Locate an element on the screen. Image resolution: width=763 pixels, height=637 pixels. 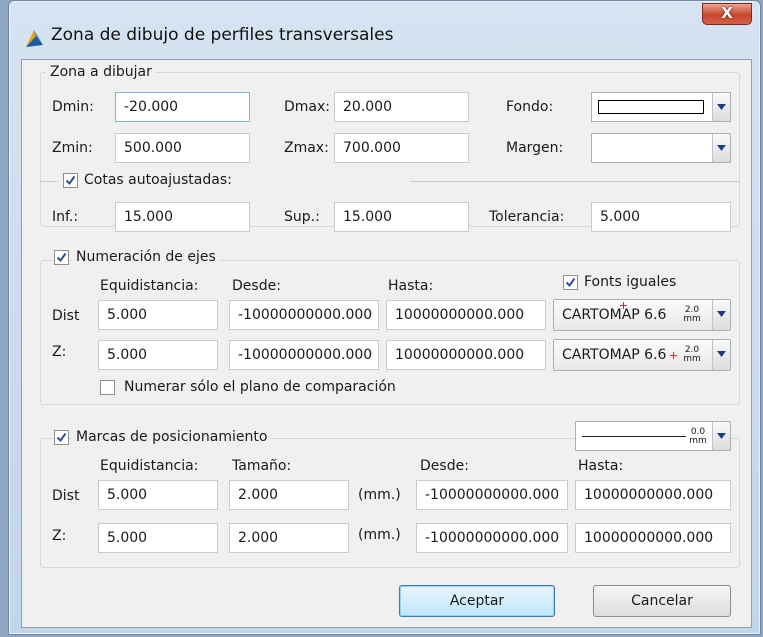
marcas-checkbox is located at coordinates (61, 437).